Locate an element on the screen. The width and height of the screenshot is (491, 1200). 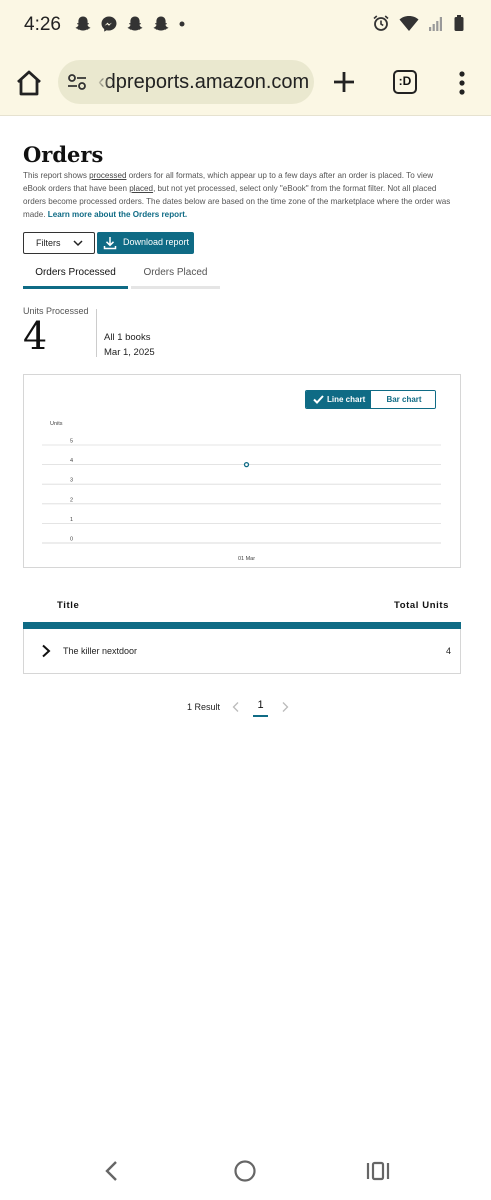
system-navigation-bar is located at coordinates (245, 1171).